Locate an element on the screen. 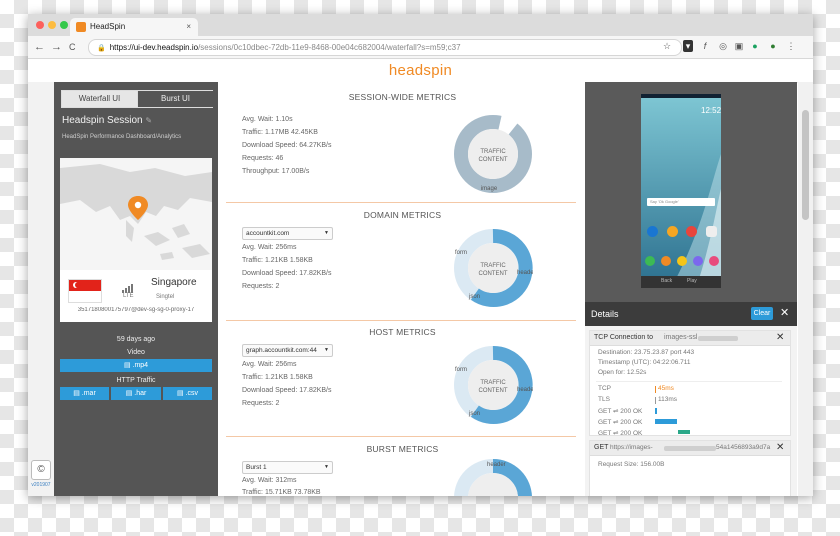  scrollbar-thumb is located at coordinates (805, 165).